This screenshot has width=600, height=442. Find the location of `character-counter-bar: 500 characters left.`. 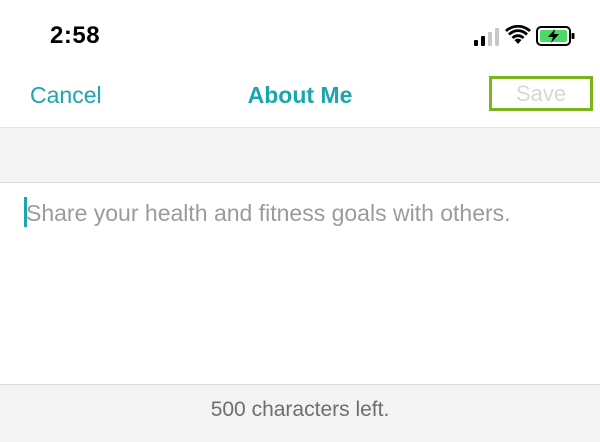

character-counter-bar: 500 characters left. is located at coordinates (300, 413).